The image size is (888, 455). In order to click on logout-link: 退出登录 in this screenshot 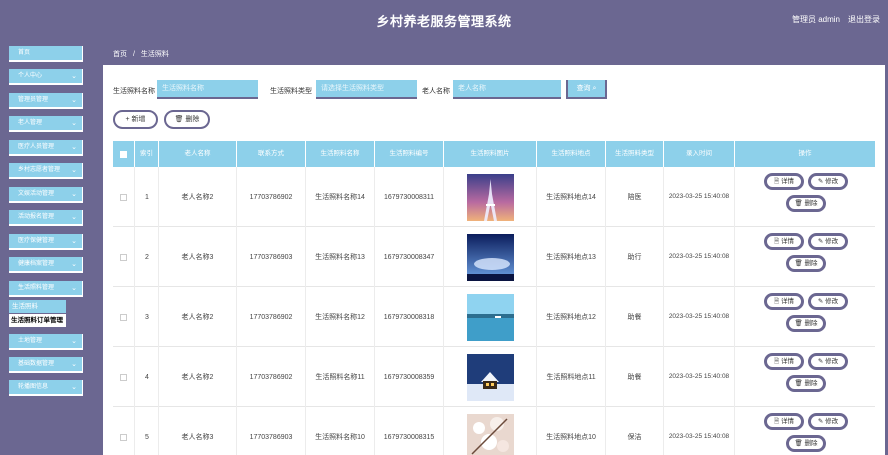, I will do `click(864, 19)`.